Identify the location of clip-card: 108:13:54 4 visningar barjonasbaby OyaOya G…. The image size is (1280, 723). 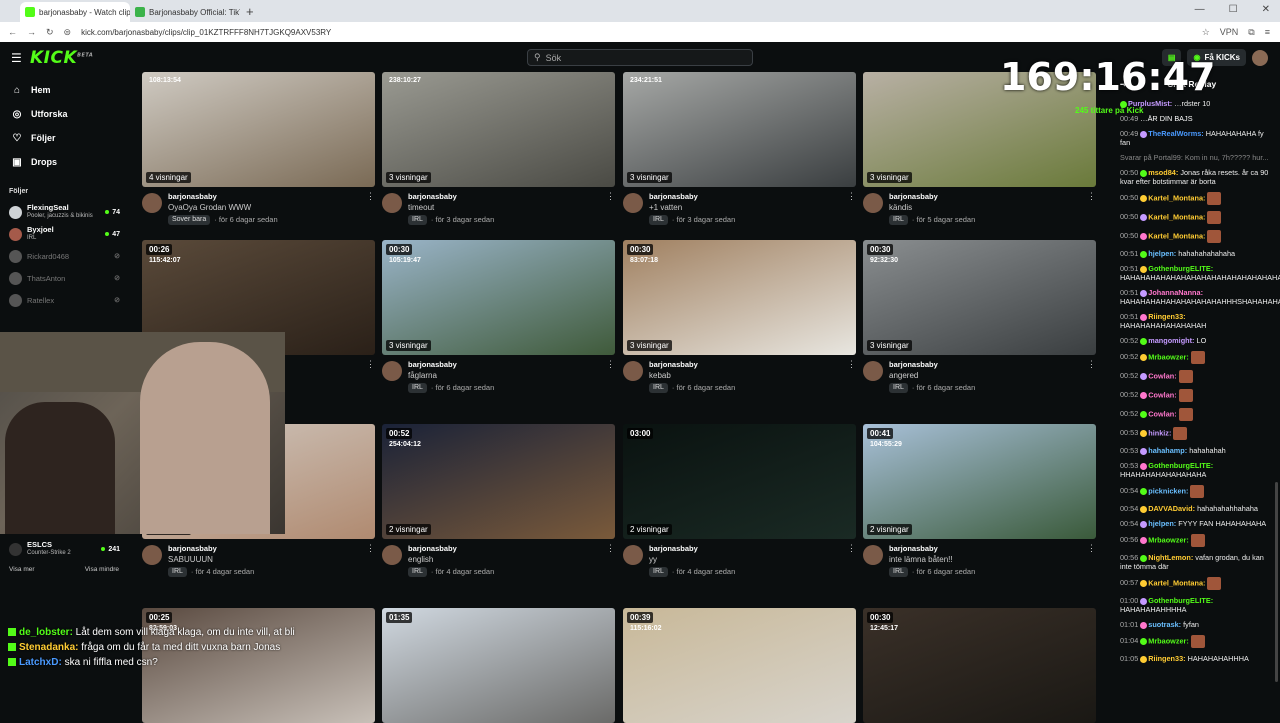
(258, 148).